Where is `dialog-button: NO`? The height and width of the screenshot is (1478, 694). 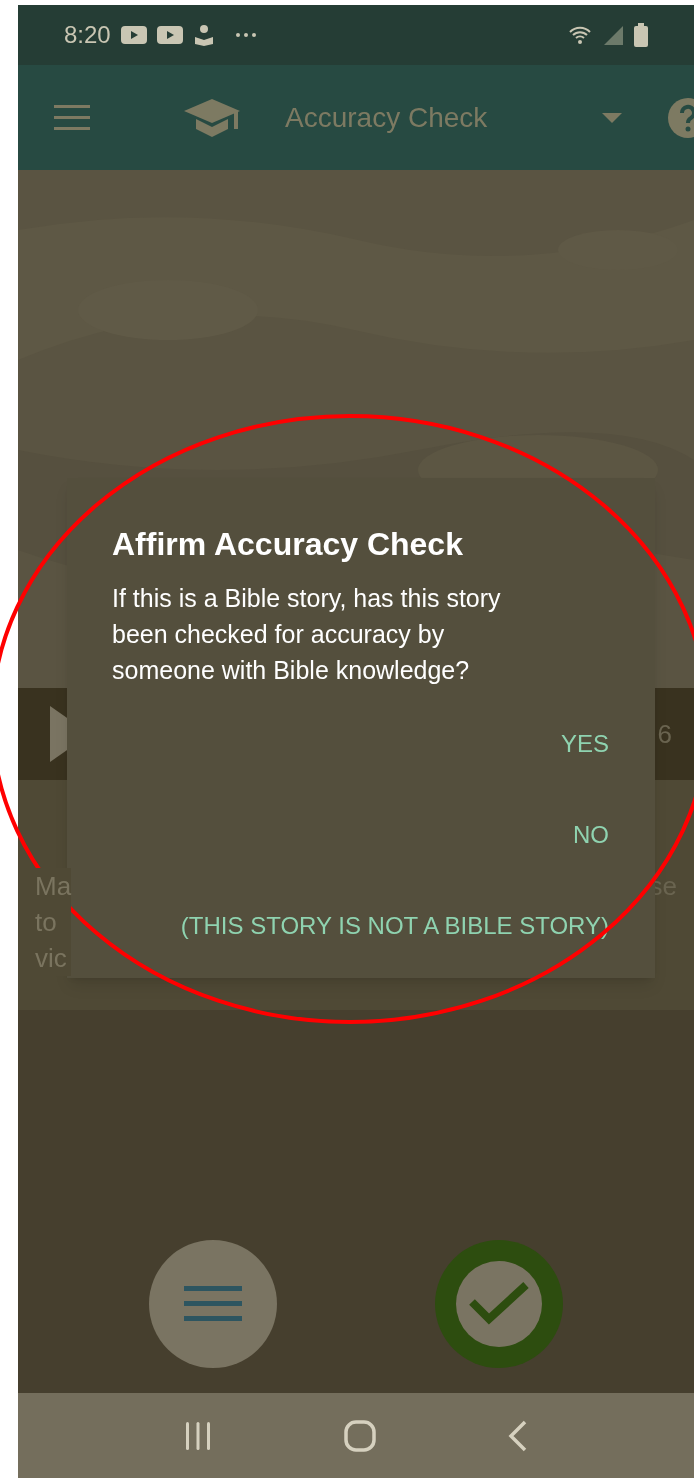 dialog-button: NO is located at coordinates (591, 834).